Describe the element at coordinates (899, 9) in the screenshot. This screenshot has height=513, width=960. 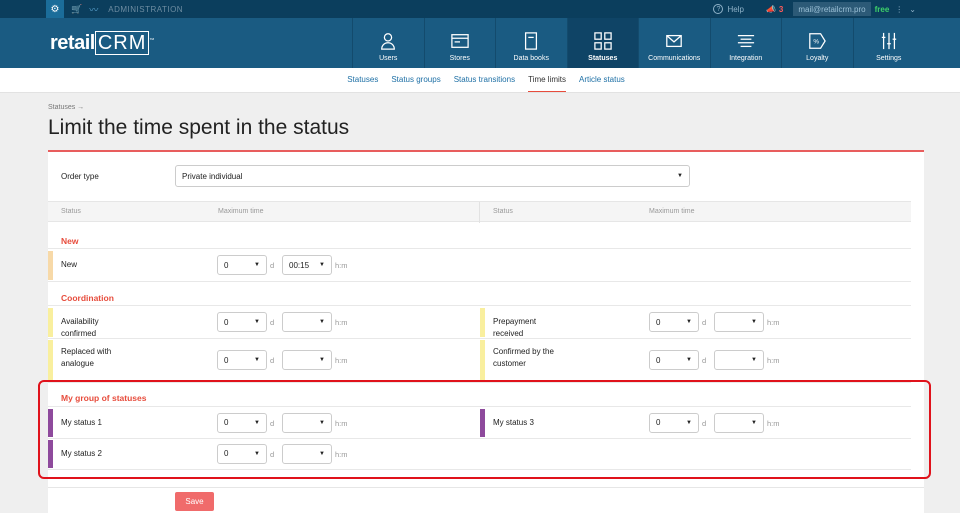
I see `menu-dots-icon: ⋮` at that location.